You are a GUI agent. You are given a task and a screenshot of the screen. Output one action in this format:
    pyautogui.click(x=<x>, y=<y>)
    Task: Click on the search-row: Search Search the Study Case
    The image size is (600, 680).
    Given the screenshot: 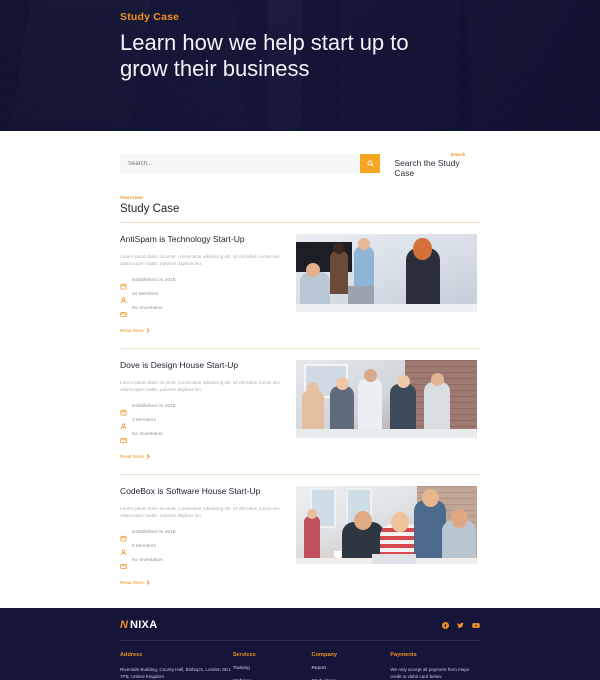 What is the action you would take?
    pyautogui.click(x=300, y=154)
    